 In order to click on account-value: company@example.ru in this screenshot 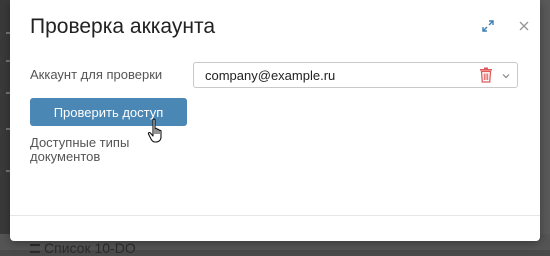, I will do `click(270, 75)`.